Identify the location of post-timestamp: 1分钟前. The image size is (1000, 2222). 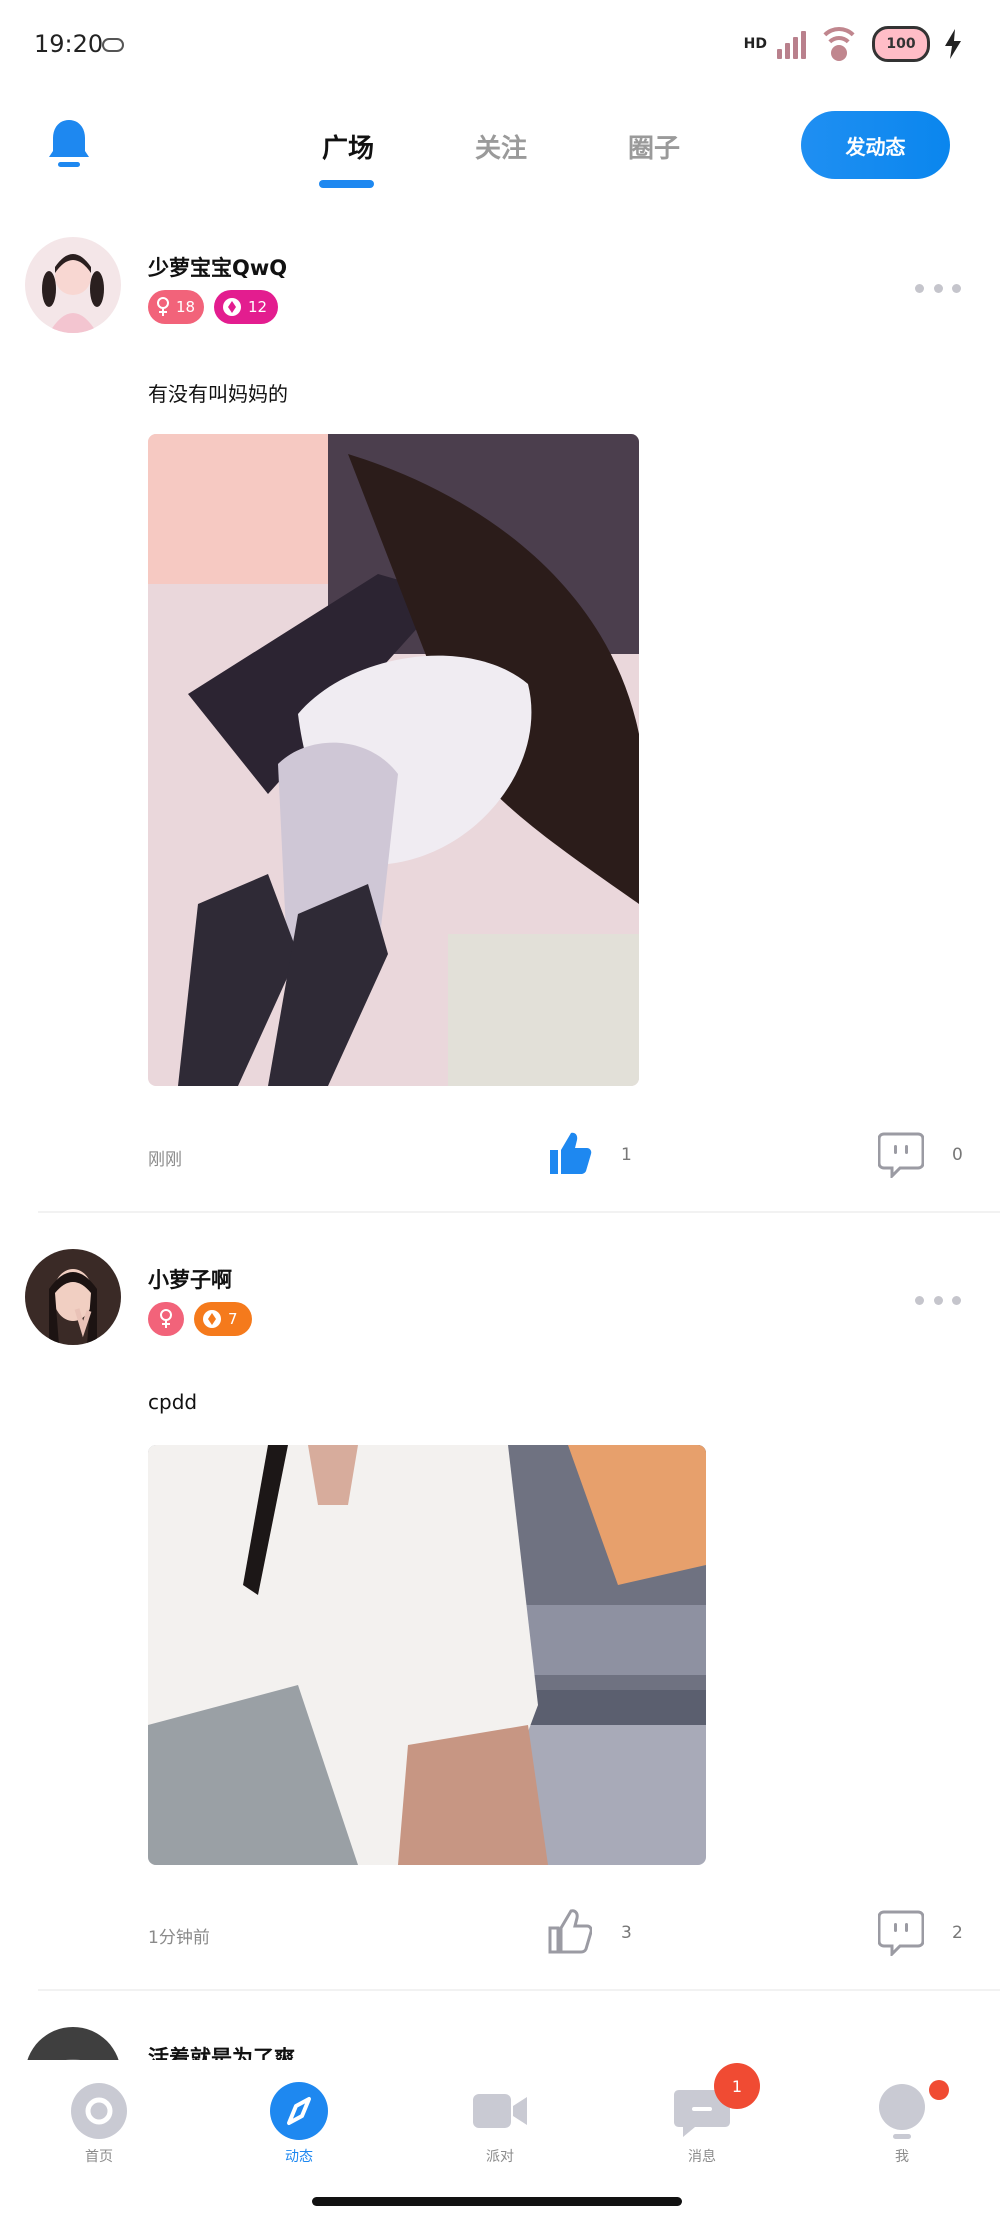
(179, 1938).